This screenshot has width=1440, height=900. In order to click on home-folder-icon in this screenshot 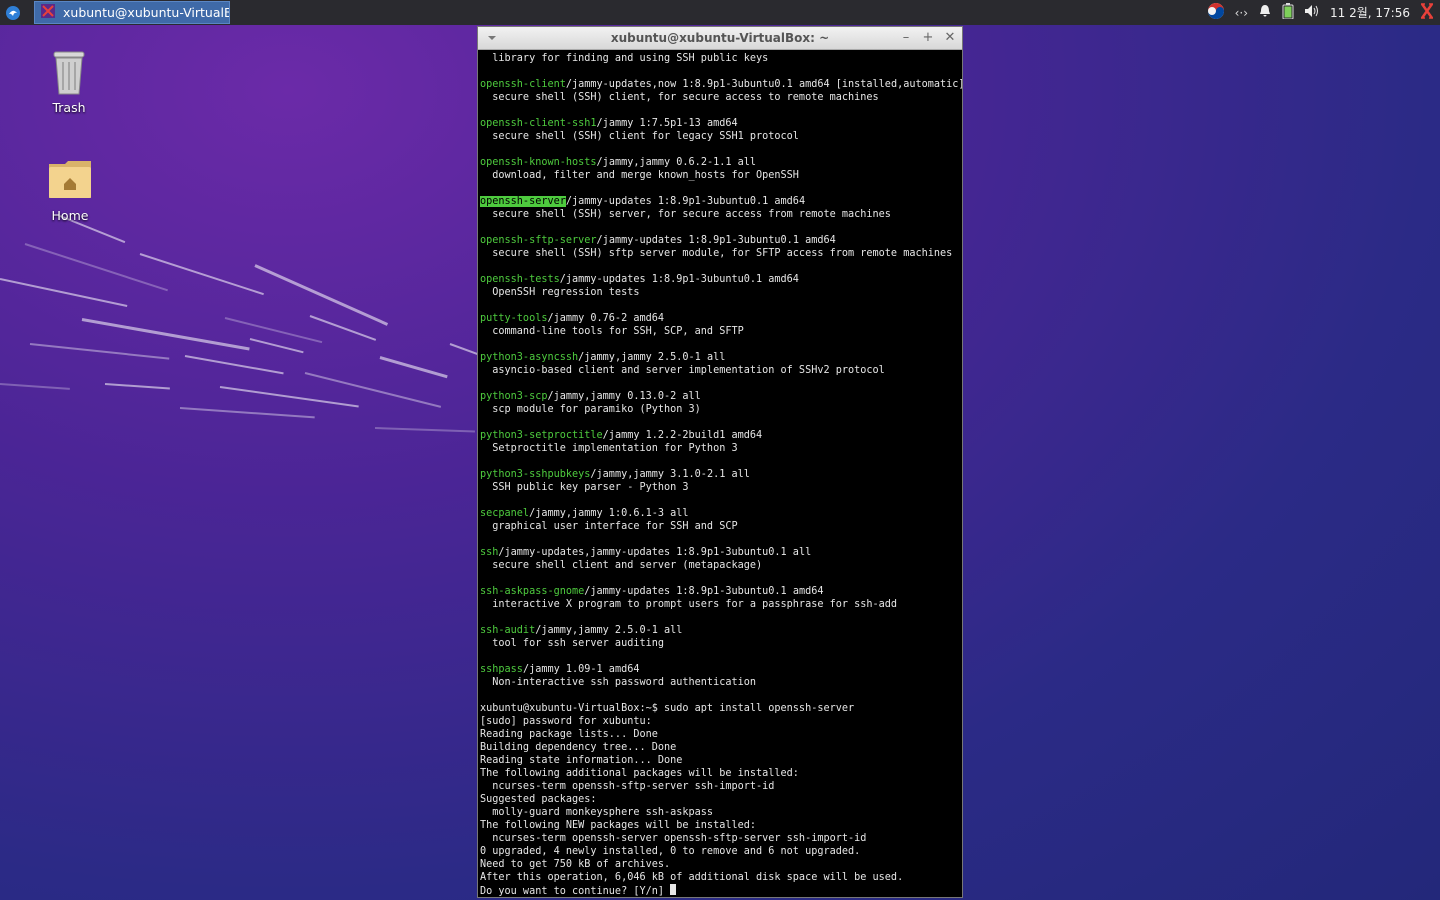, I will do `click(70, 183)`.